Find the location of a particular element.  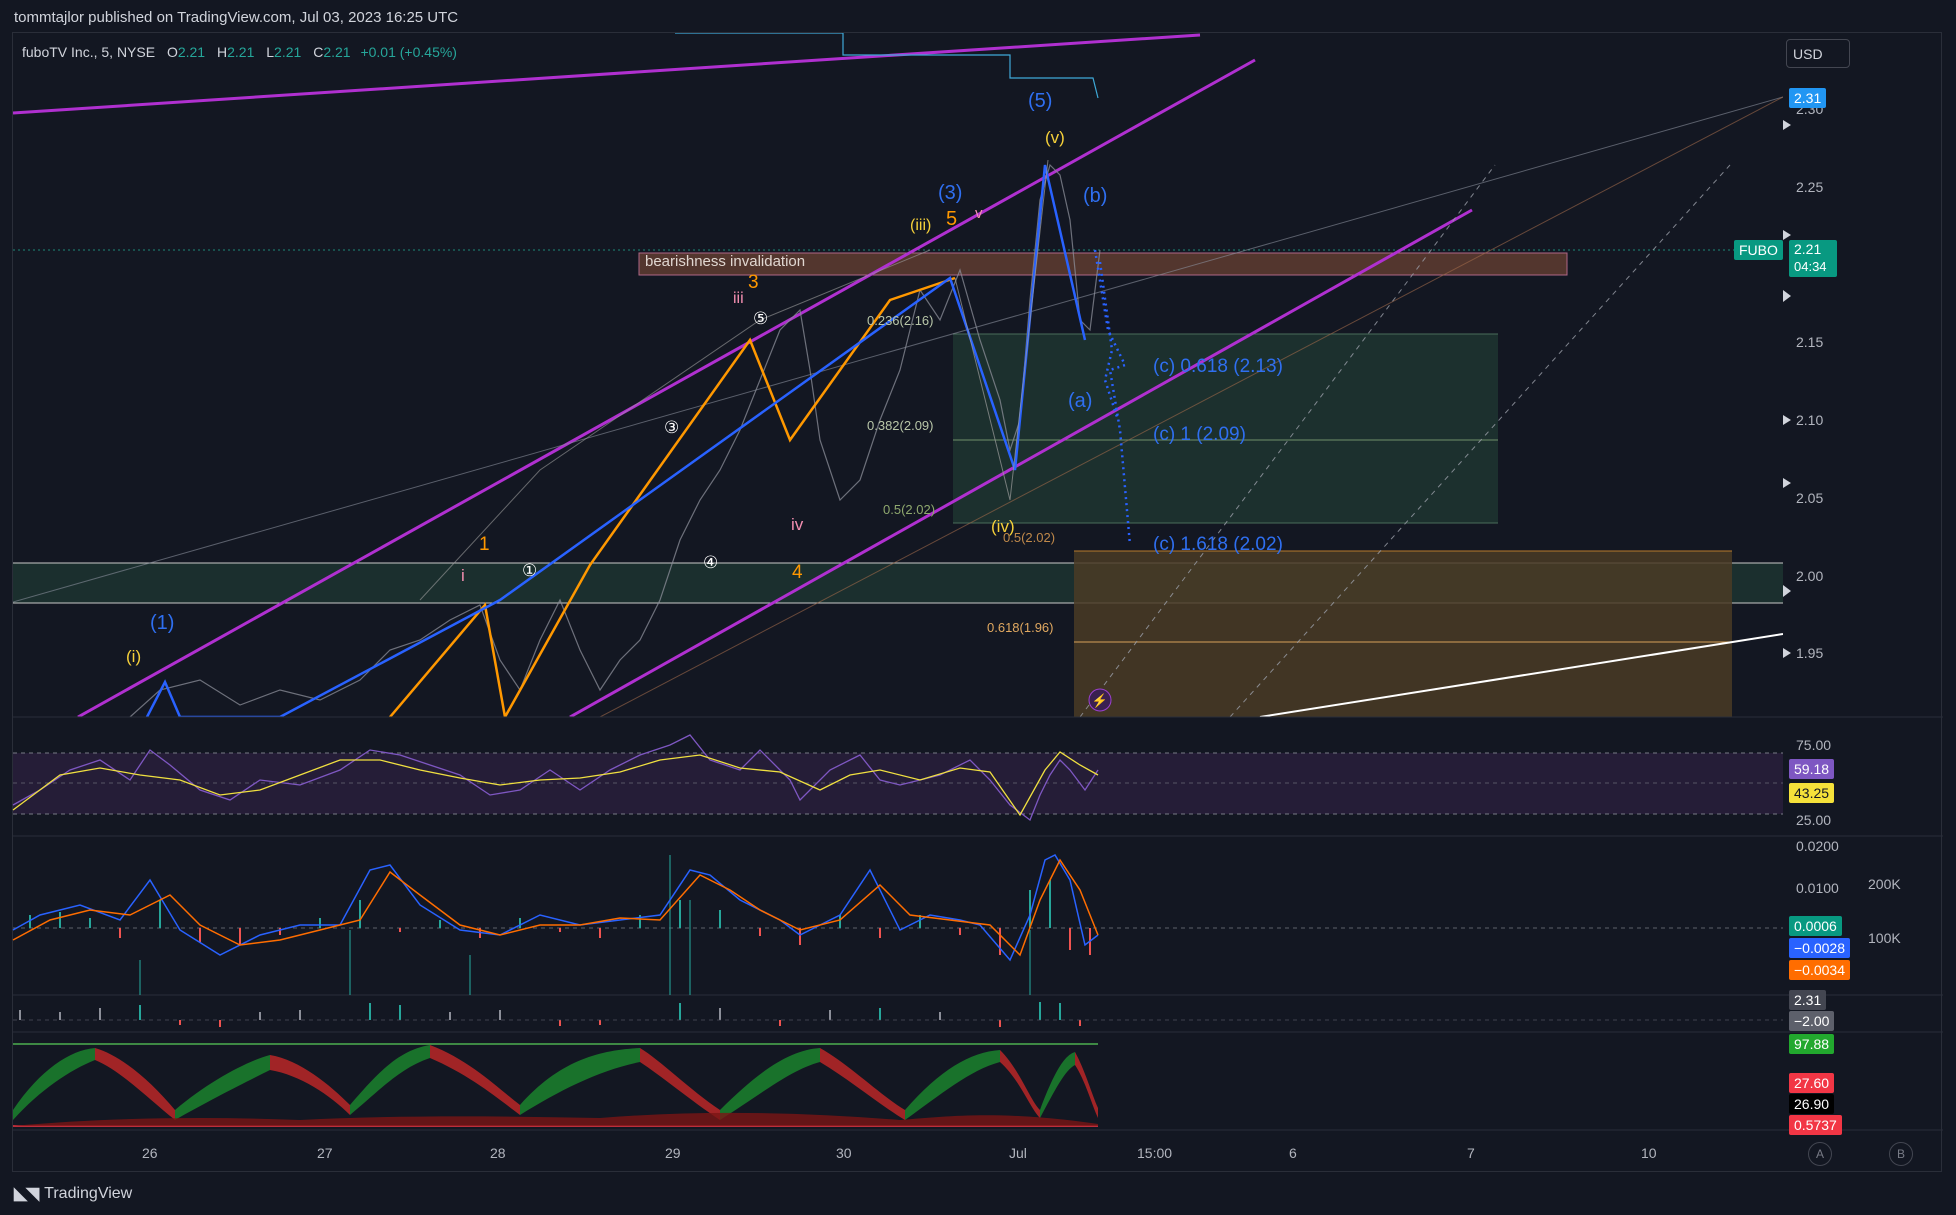

current-price: 2.21 is located at coordinates (1808, 249).